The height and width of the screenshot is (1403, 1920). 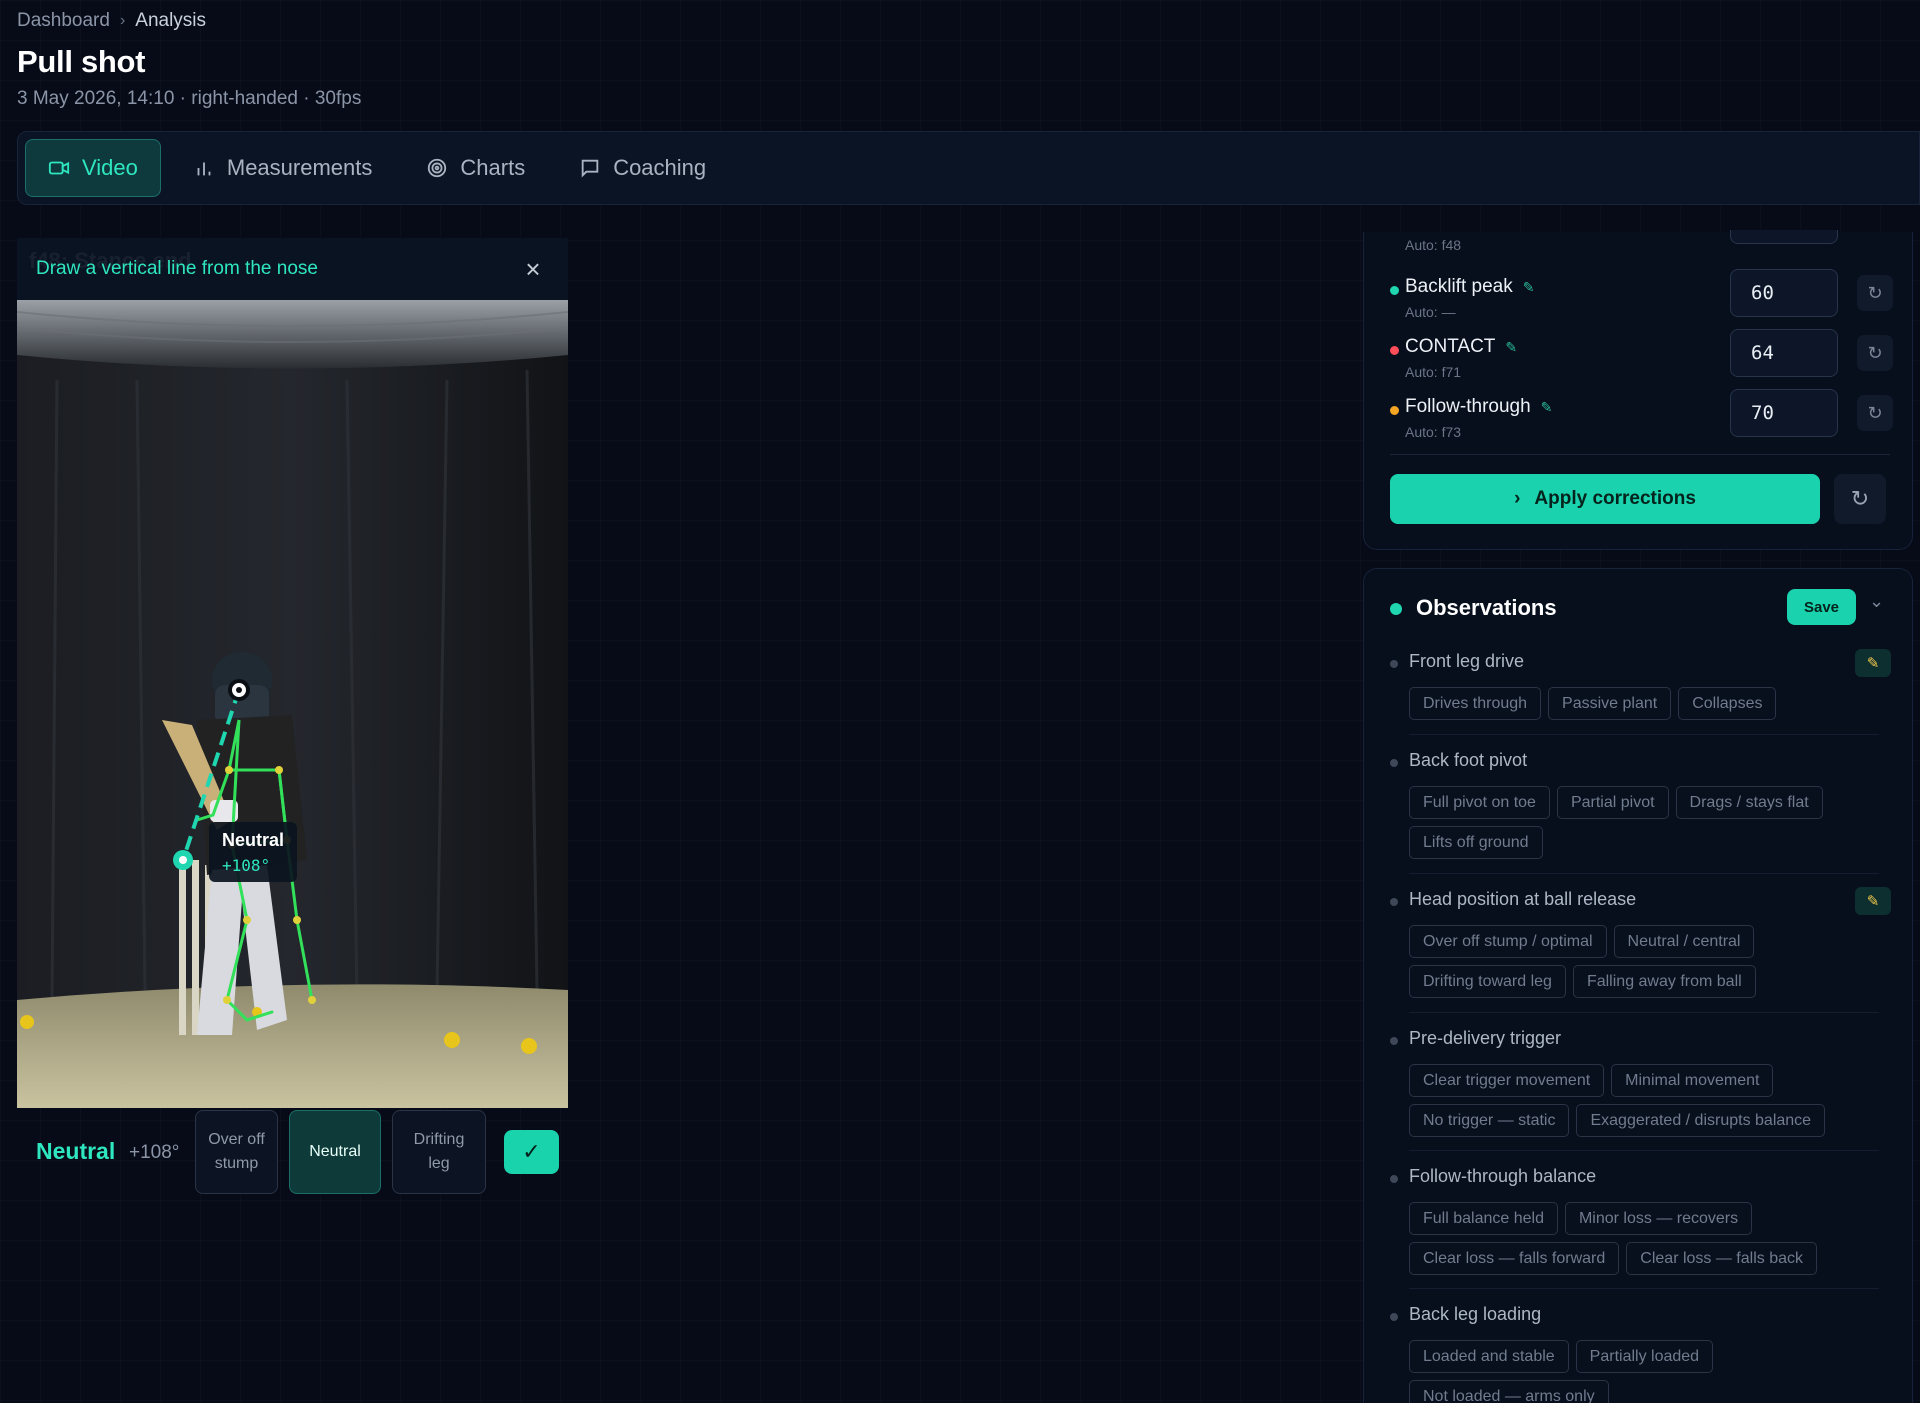 What do you see at coordinates (59, 168) in the screenshot?
I see `video-icon` at bounding box center [59, 168].